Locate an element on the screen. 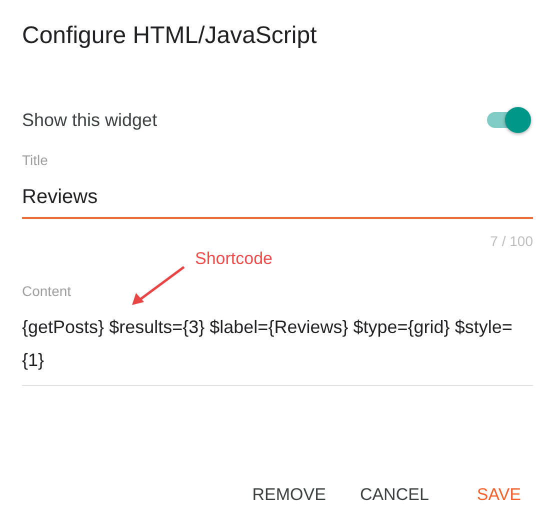  dialog-button: CANCEL is located at coordinates (394, 495).